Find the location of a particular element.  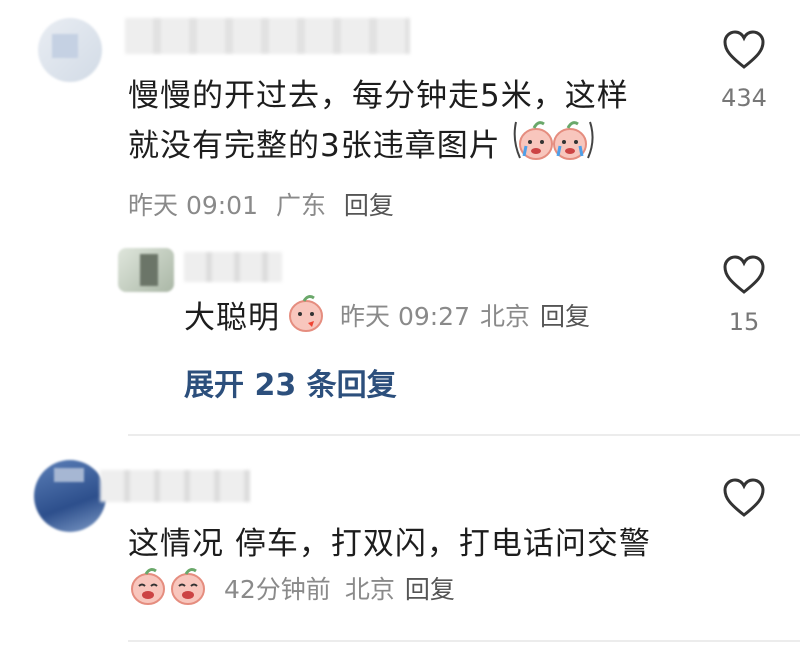

comment-meta: 昨天 09:01 广东 回复 is located at coordinates (266, 204).